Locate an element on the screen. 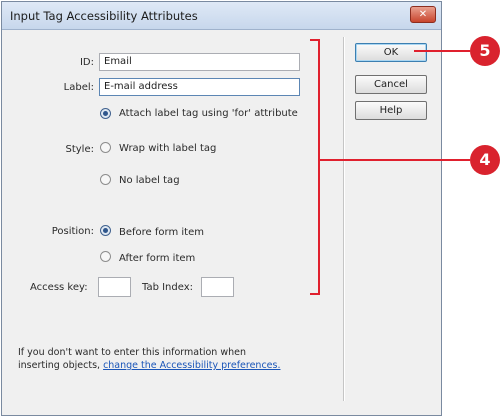 The height and width of the screenshot is (418, 503). callout-bracket is located at coordinates (315, 167).